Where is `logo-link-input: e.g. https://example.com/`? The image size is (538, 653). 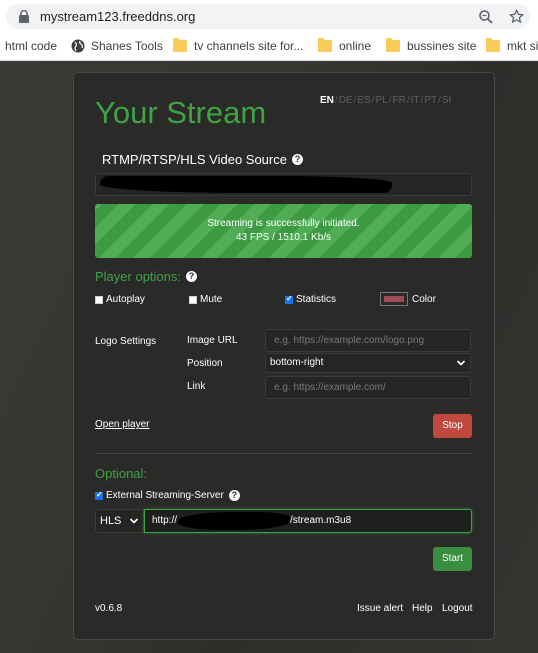
logo-link-input: e.g. https://example.com/ is located at coordinates (368, 387).